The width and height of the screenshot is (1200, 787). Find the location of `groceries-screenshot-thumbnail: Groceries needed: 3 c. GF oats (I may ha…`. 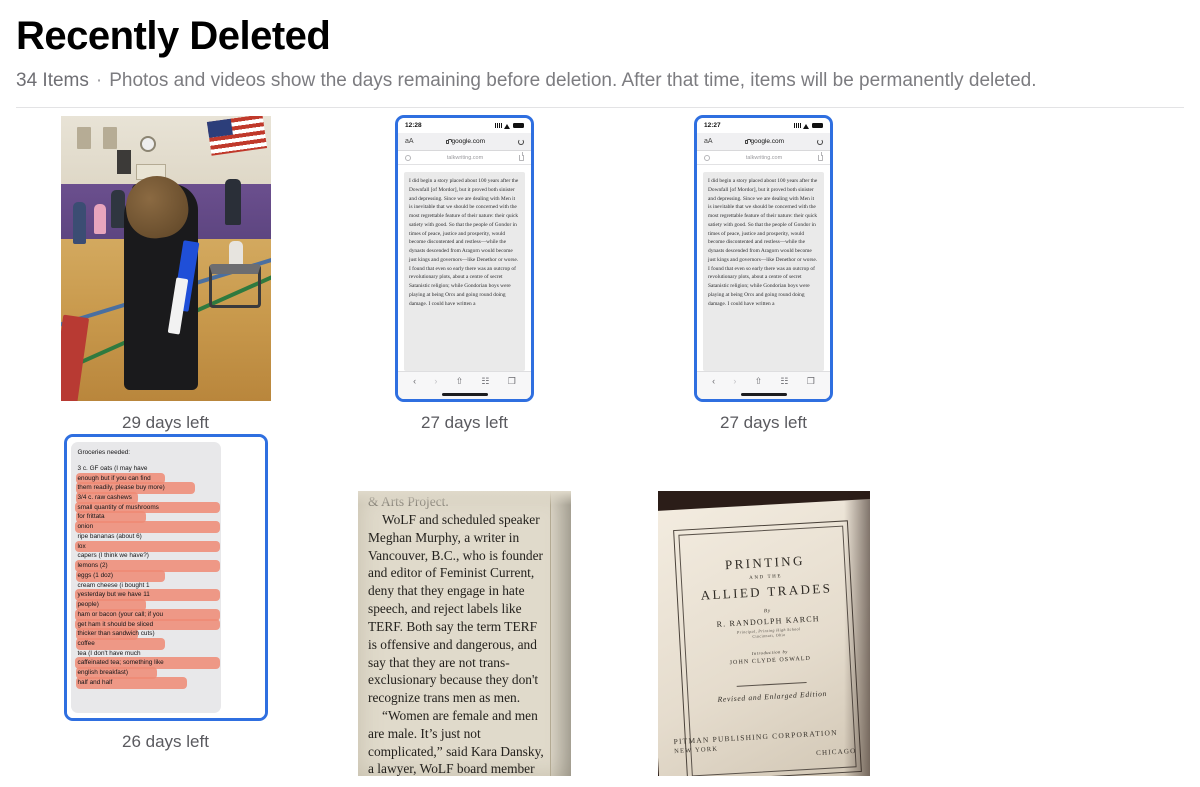

groceries-screenshot-thumbnail: Groceries needed: 3 c. GF oats (I may ha… is located at coordinates (165, 578).